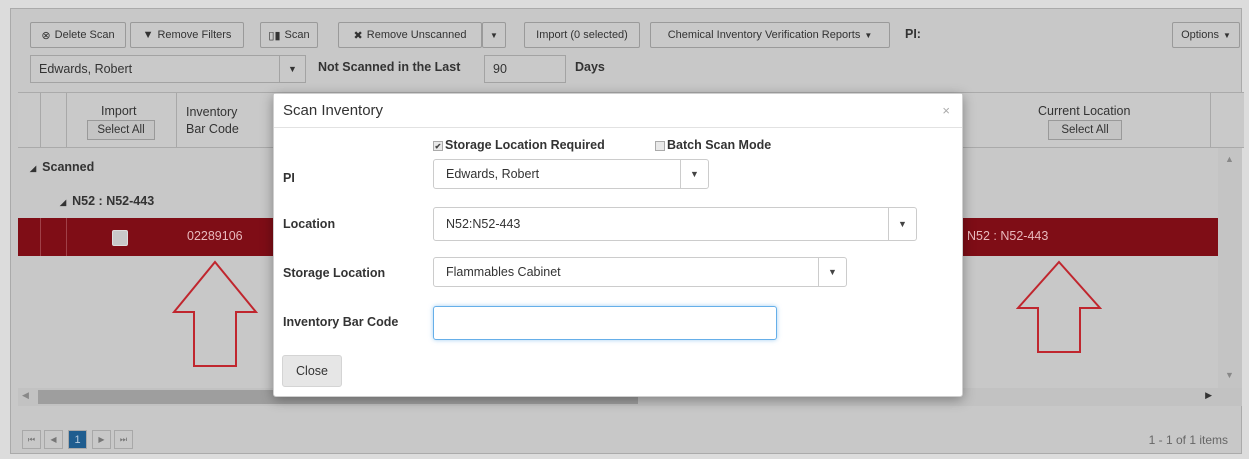 The width and height of the screenshot is (1249, 459). I want to click on checkbox-checked-icon: ✔, so click(438, 145).